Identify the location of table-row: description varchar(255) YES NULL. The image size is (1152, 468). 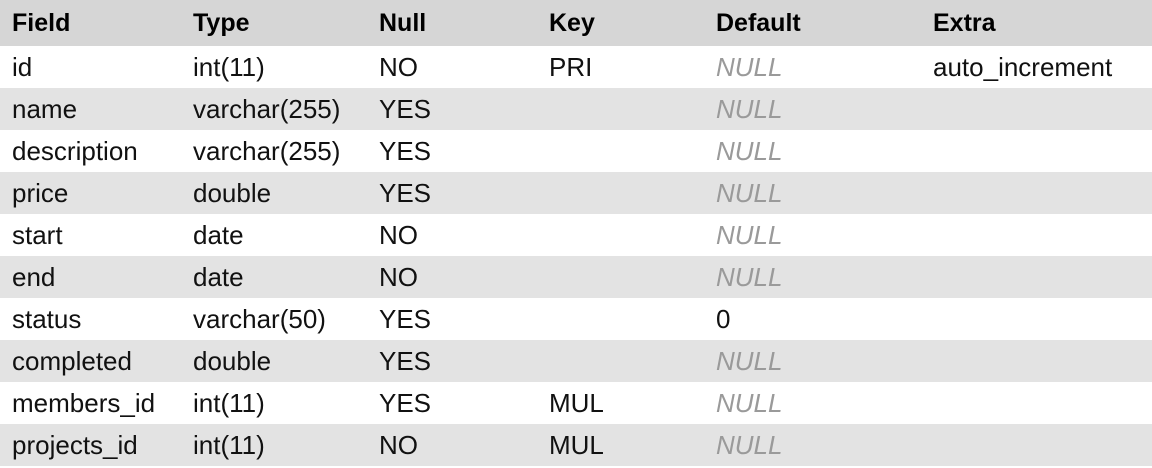
(576, 151).